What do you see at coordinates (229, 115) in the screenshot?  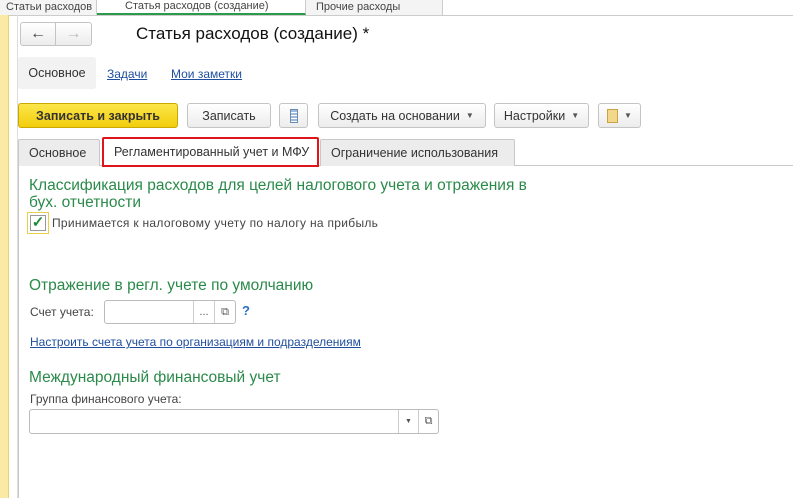 I see `save-button: Записать` at bounding box center [229, 115].